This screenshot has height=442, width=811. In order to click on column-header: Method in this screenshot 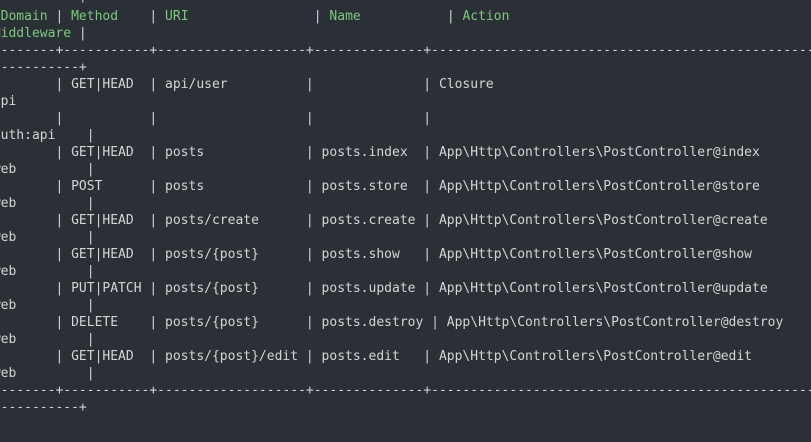, I will do `click(106, 16)`.